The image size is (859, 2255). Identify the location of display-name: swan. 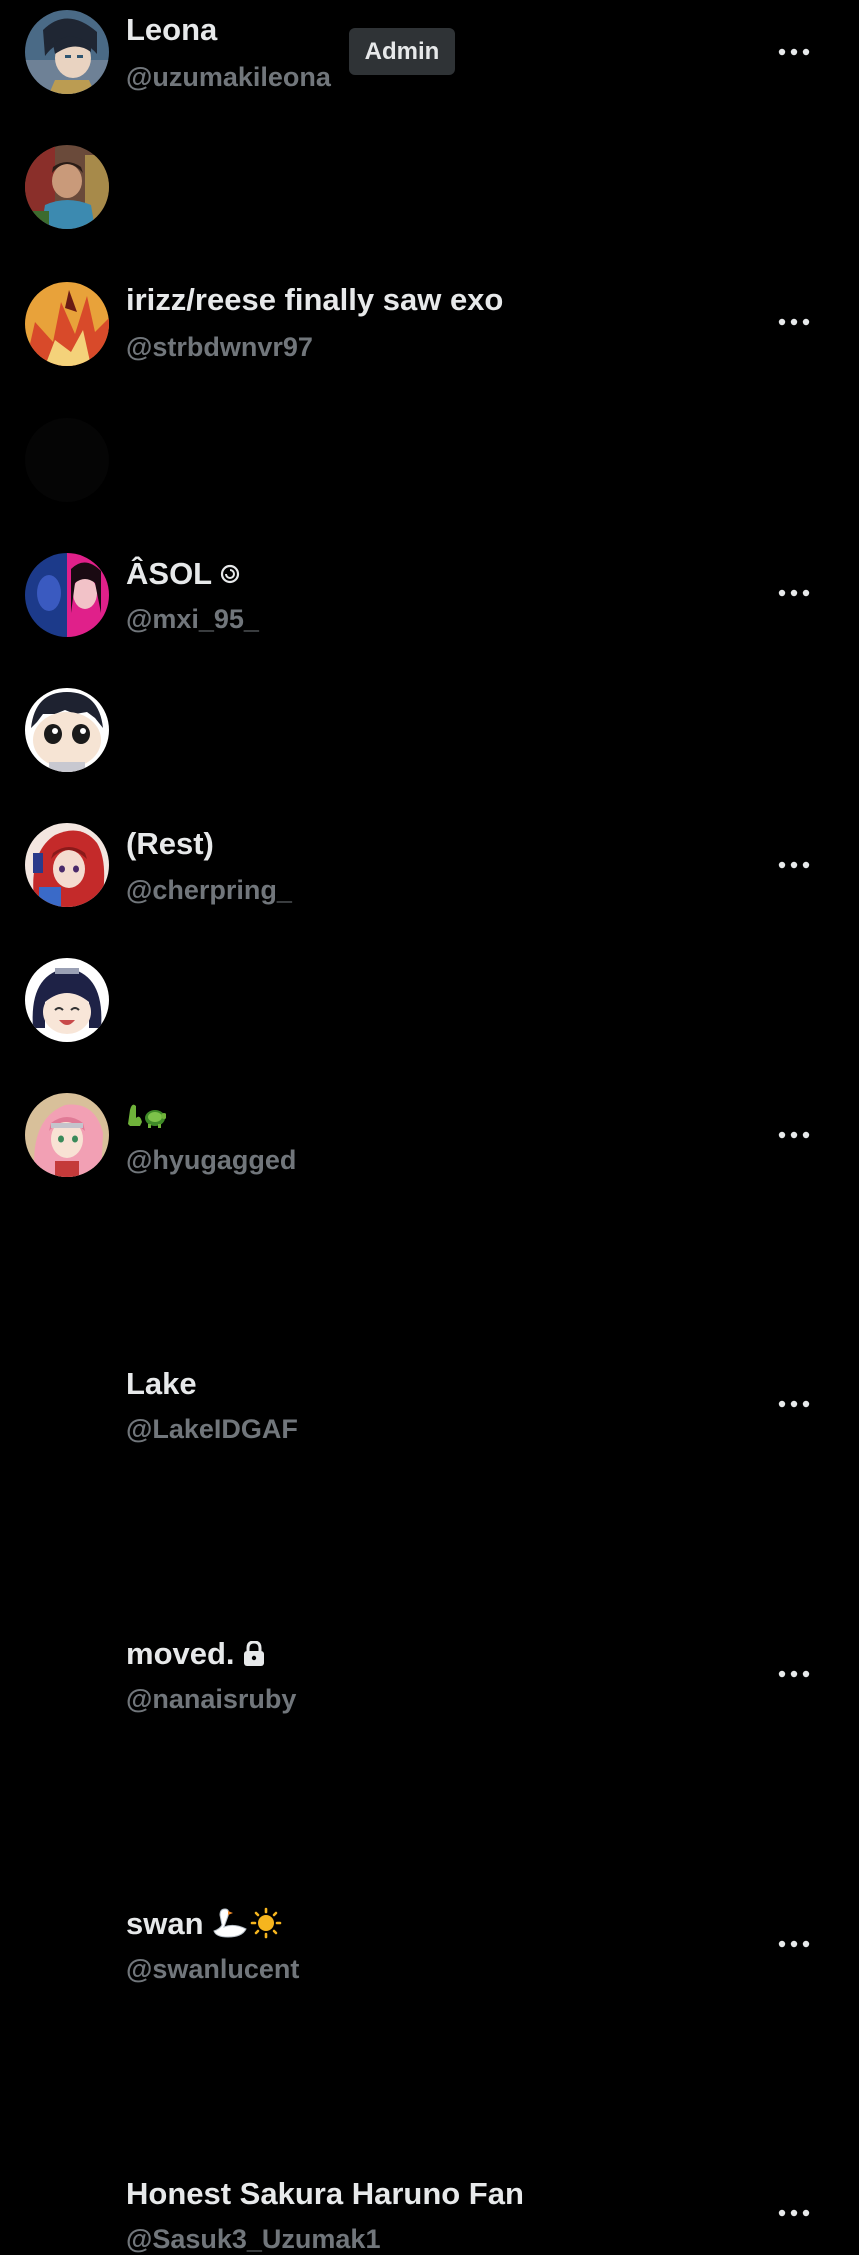
(205, 1924).